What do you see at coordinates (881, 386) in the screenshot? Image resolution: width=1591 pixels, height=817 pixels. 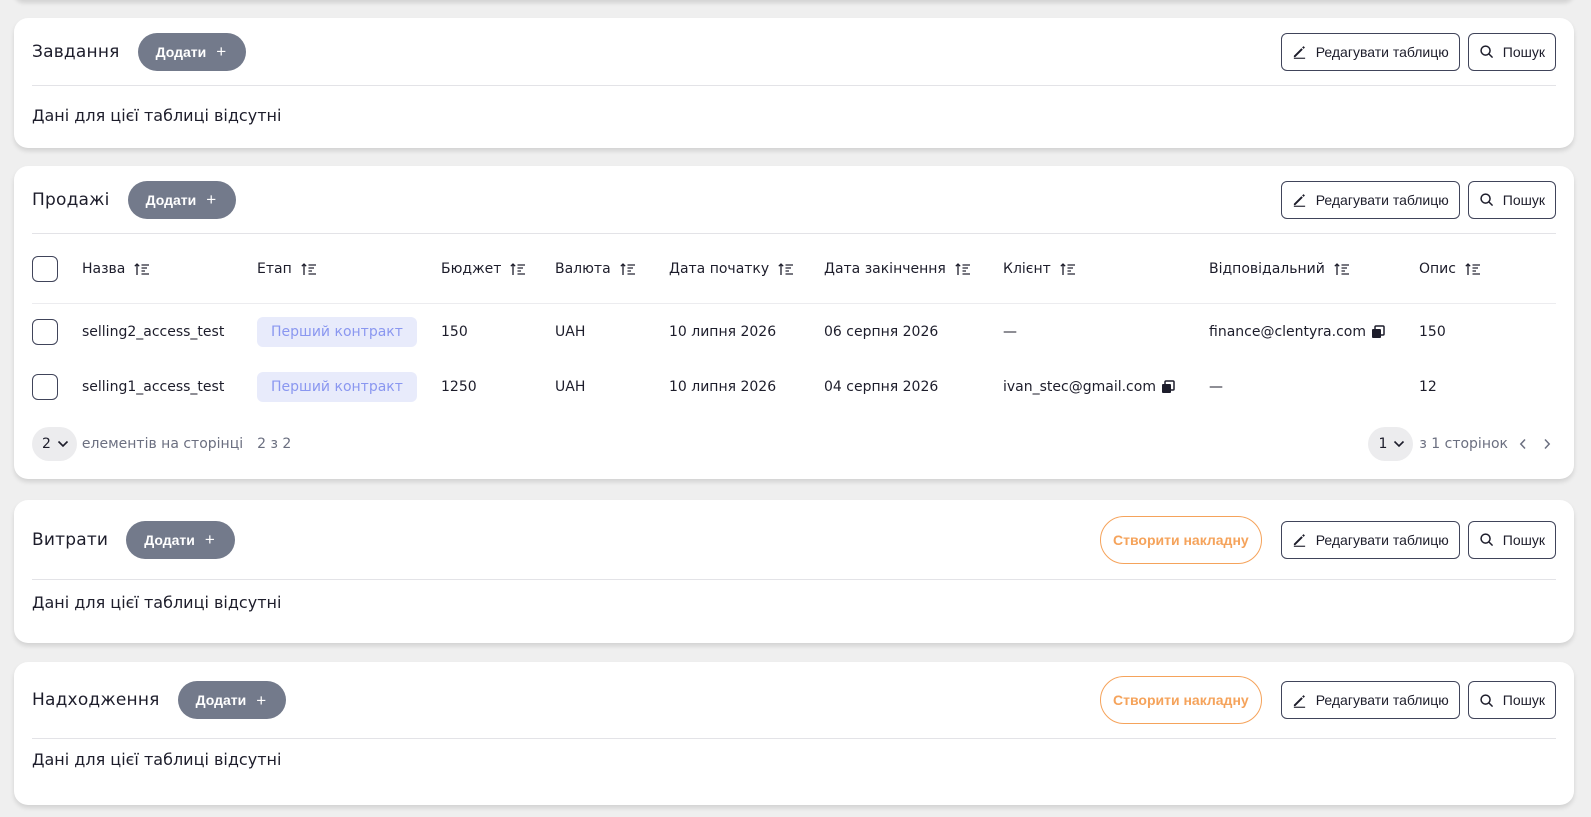 I see `cell-end-date: 04 серпня 2026` at bounding box center [881, 386].